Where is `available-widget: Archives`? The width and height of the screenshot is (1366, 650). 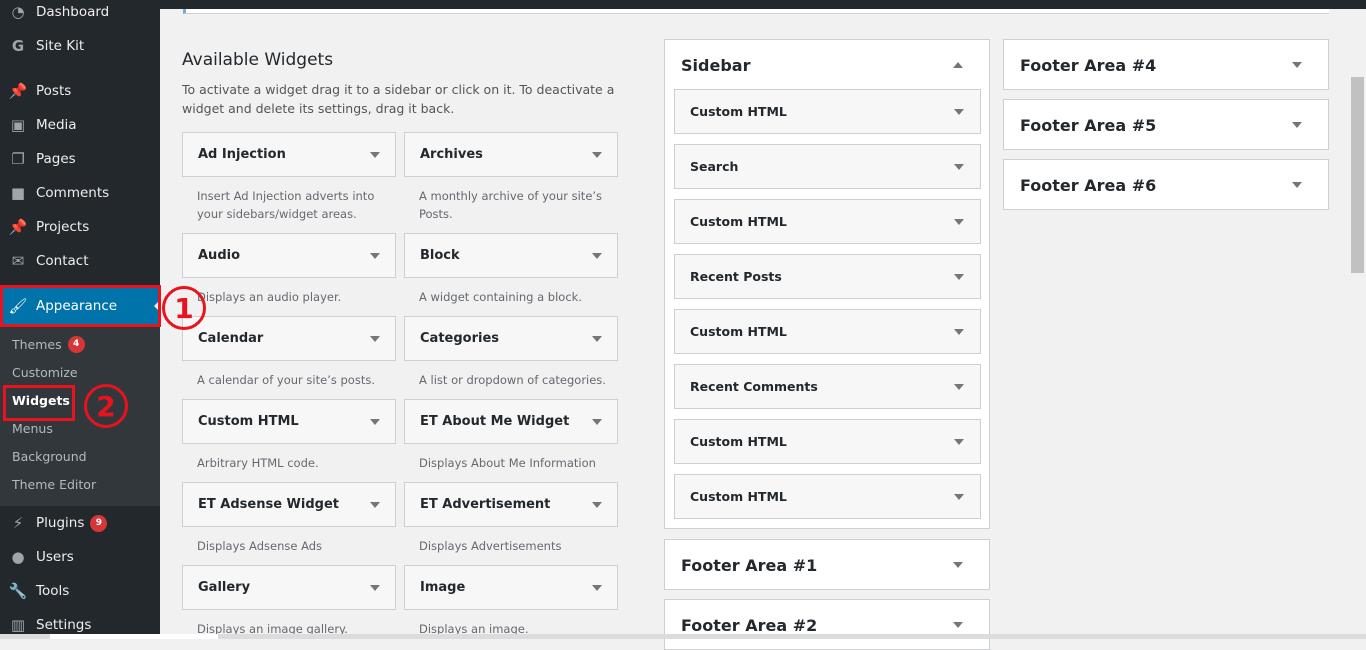
available-widget: Archives is located at coordinates (511, 154).